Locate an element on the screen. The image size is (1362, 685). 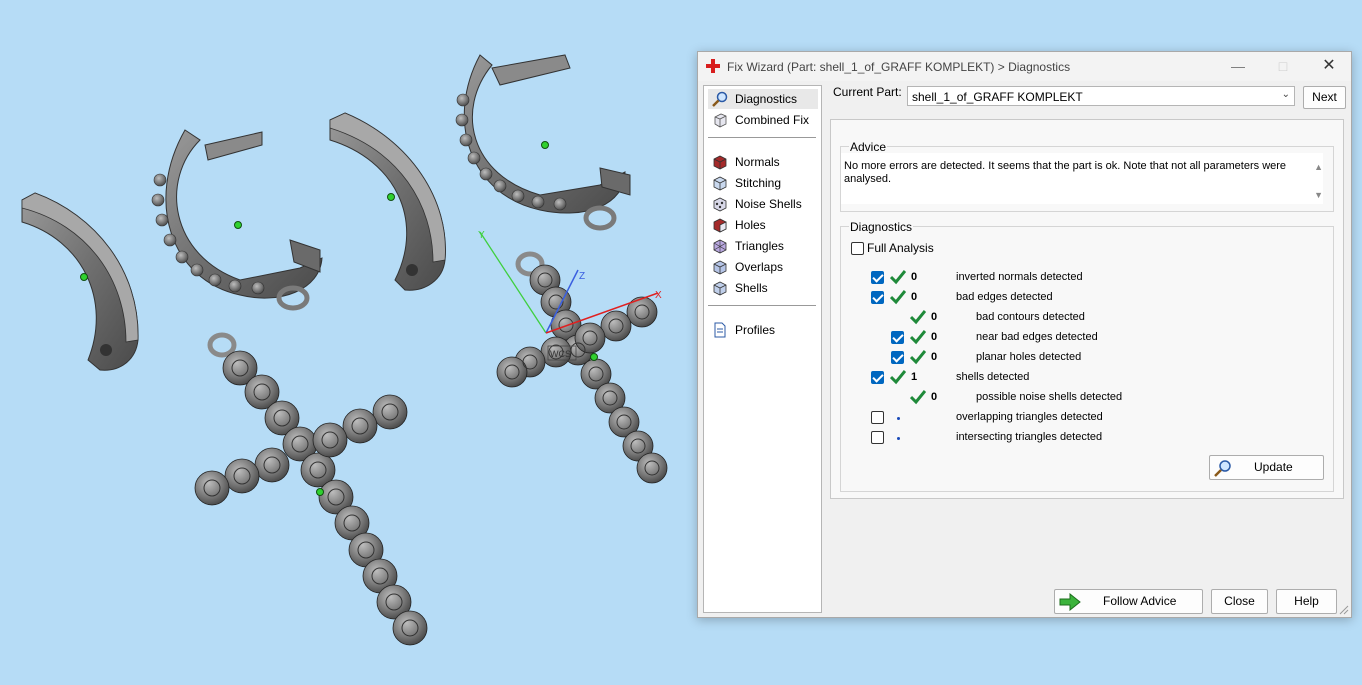
nav-item-label: Normals is located at coordinates (757, 162).